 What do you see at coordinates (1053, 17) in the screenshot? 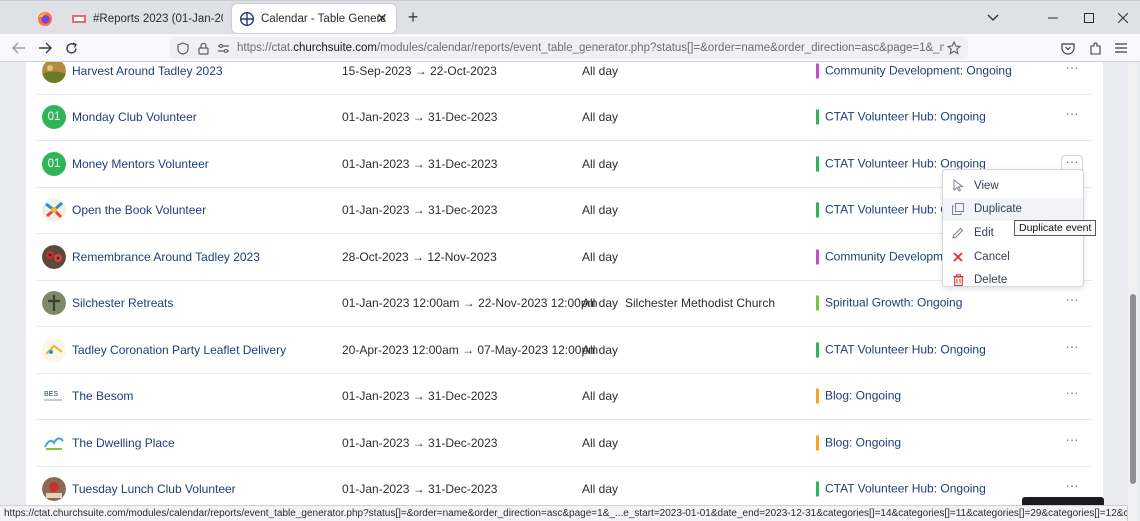
I see `minimize-button` at bounding box center [1053, 17].